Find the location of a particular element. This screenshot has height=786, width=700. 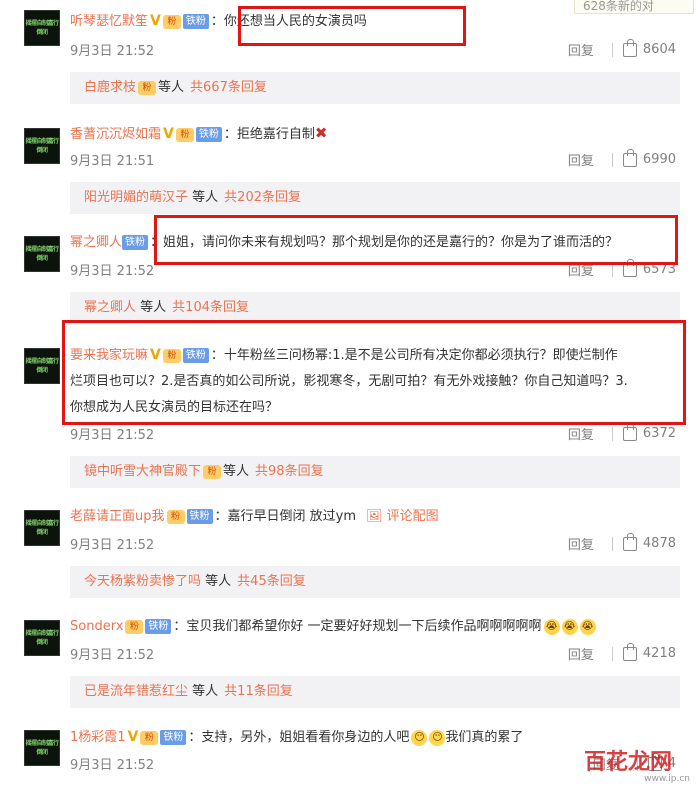

comment-actions: 回复 4878 is located at coordinates (622, 542).